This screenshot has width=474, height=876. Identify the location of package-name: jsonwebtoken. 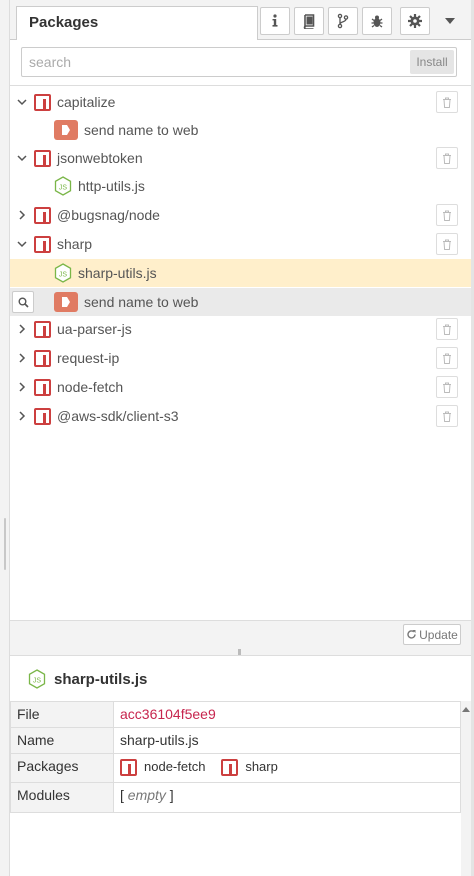
(100, 158).